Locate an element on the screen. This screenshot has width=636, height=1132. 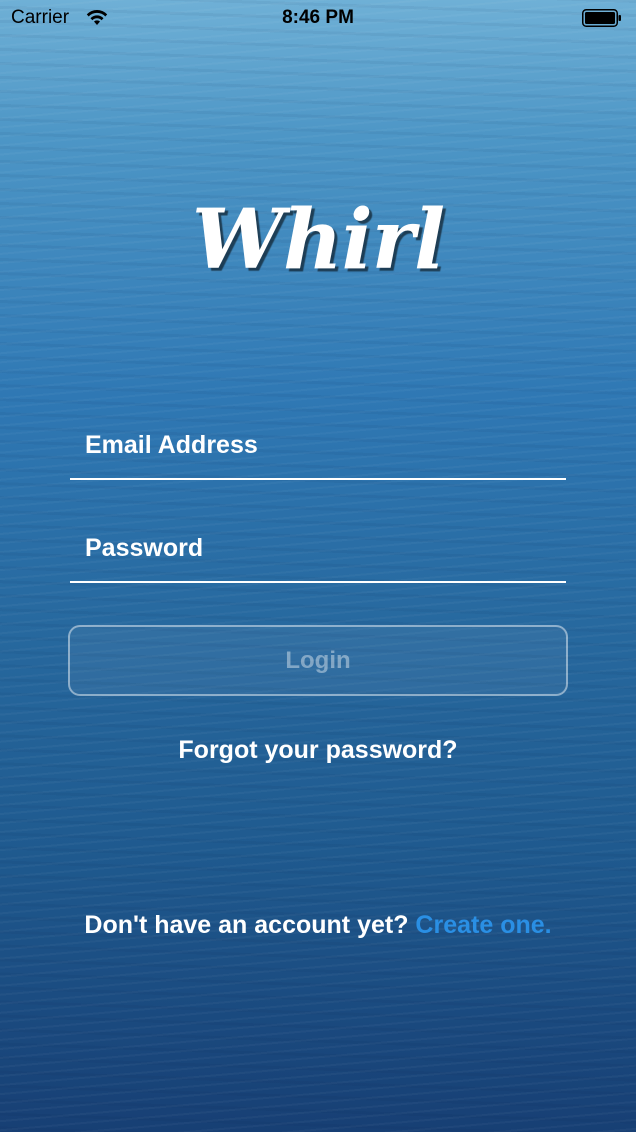
status-bar: Carrier 8:46 PM is located at coordinates (318, 18).